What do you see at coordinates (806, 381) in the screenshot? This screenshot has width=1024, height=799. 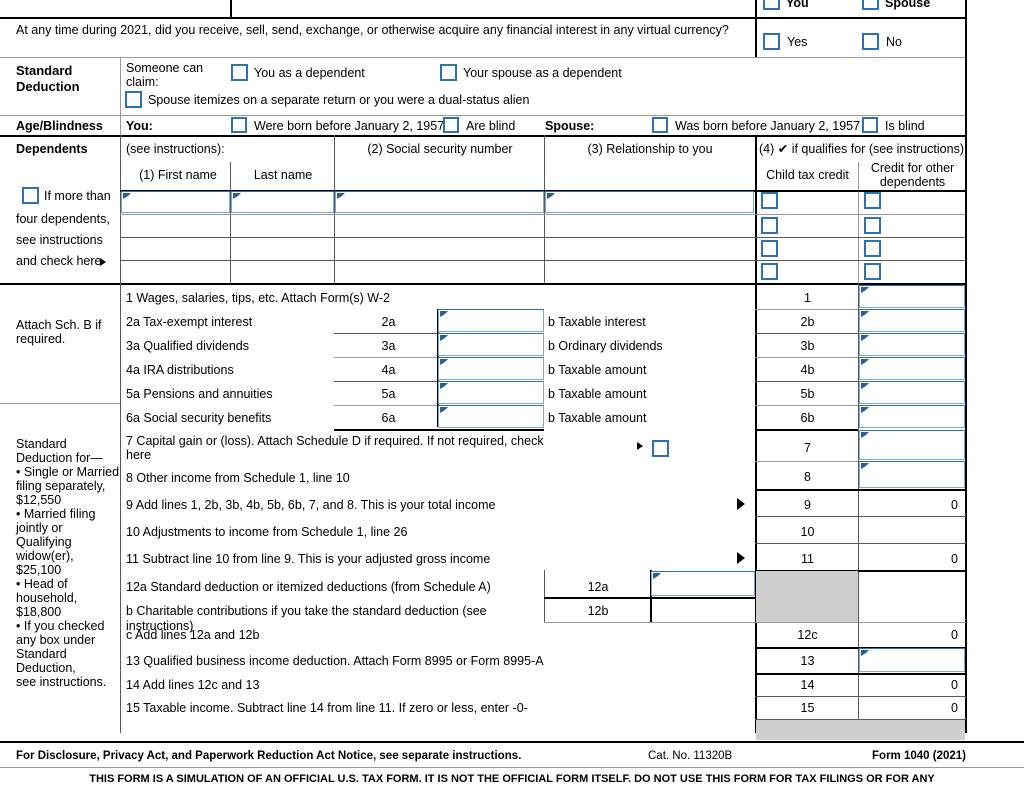 I see `rule-line-4b-num` at bounding box center [806, 381].